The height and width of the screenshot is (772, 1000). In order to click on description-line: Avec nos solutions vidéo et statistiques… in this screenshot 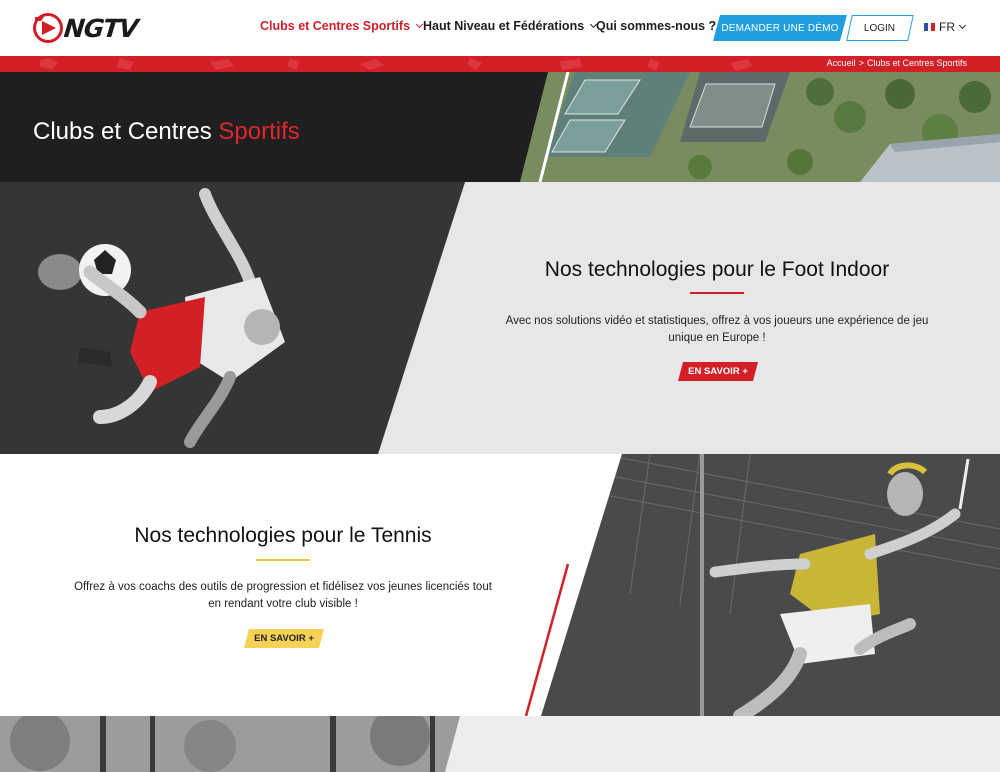, I will do `click(717, 321)`.